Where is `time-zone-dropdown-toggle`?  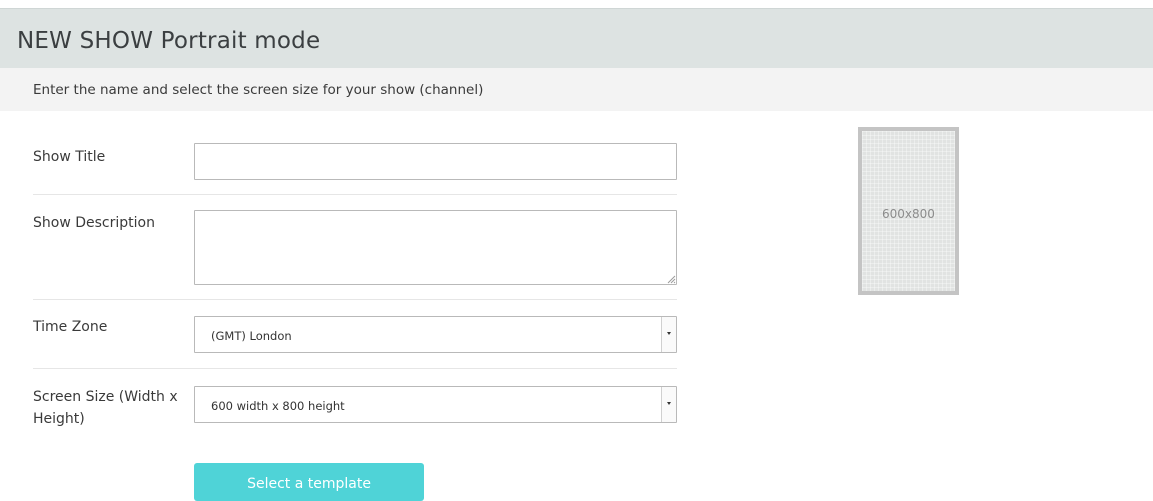 time-zone-dropdown-toggle is located at coordinates (668, 334).